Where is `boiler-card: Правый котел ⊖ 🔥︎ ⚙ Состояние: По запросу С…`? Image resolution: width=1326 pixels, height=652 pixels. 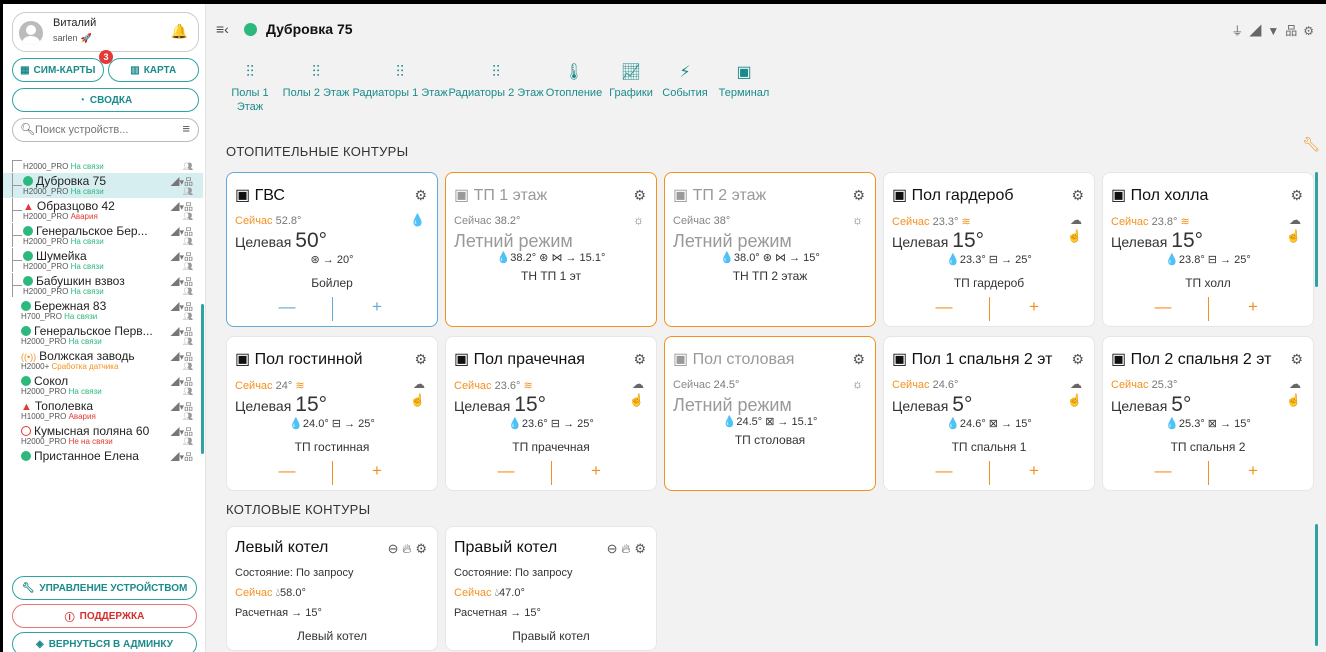
boiler-card: Правый котел ⊖ 🔥︎ ⚙ Состояние: По запросу С… is located at coordinates (551, 588).